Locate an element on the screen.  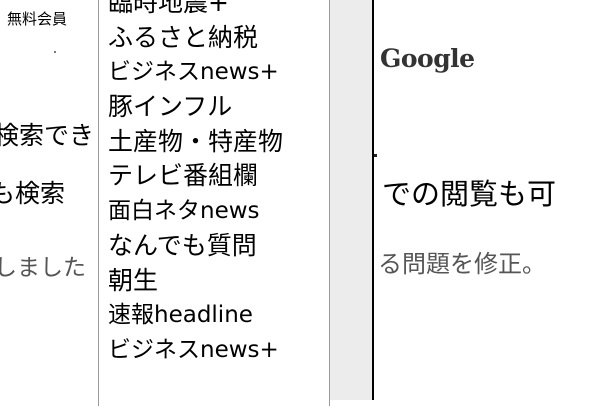
dropdown-item: 朝生 is located at coordinates (214, 281).